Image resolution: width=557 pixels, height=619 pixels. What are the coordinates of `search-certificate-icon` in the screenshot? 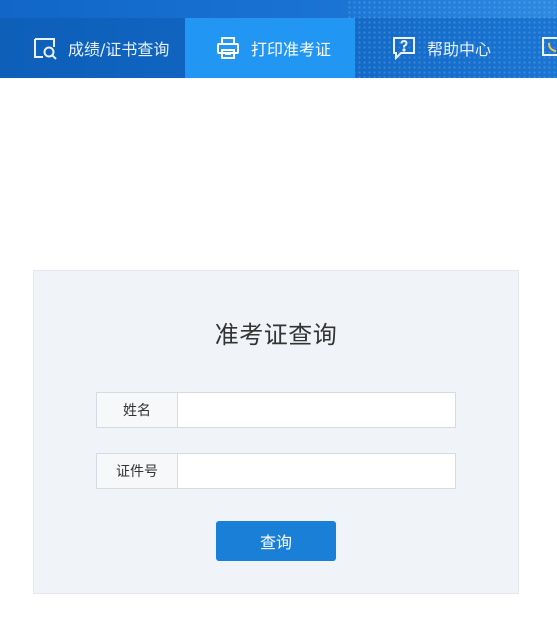 It's located at (45, 48).